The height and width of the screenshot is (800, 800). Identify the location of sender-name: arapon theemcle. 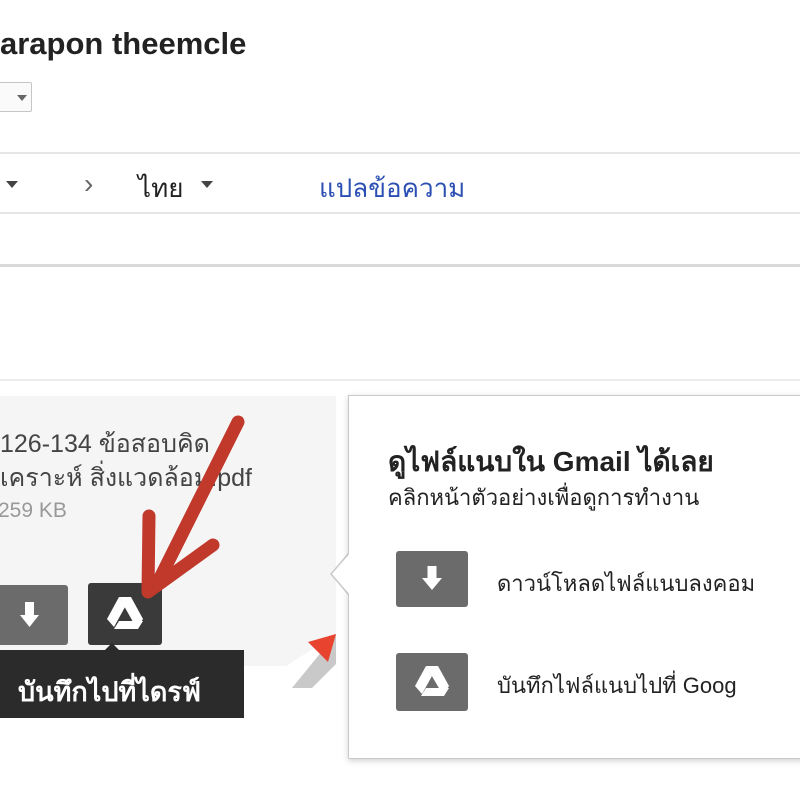
(123, 44).